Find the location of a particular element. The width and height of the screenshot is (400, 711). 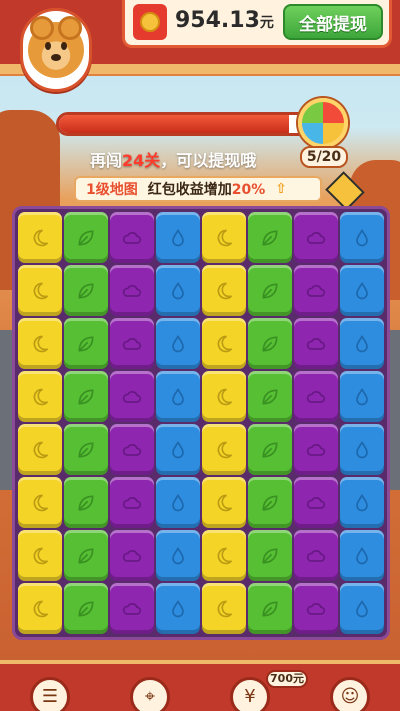

lucky-wheel-icon is located at coordinates (323, 123).